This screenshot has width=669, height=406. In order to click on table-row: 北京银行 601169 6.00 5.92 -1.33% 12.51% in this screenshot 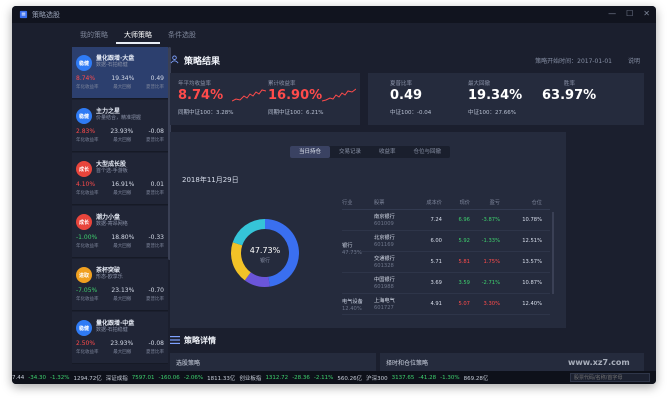, I will do `click(446, 241)`.